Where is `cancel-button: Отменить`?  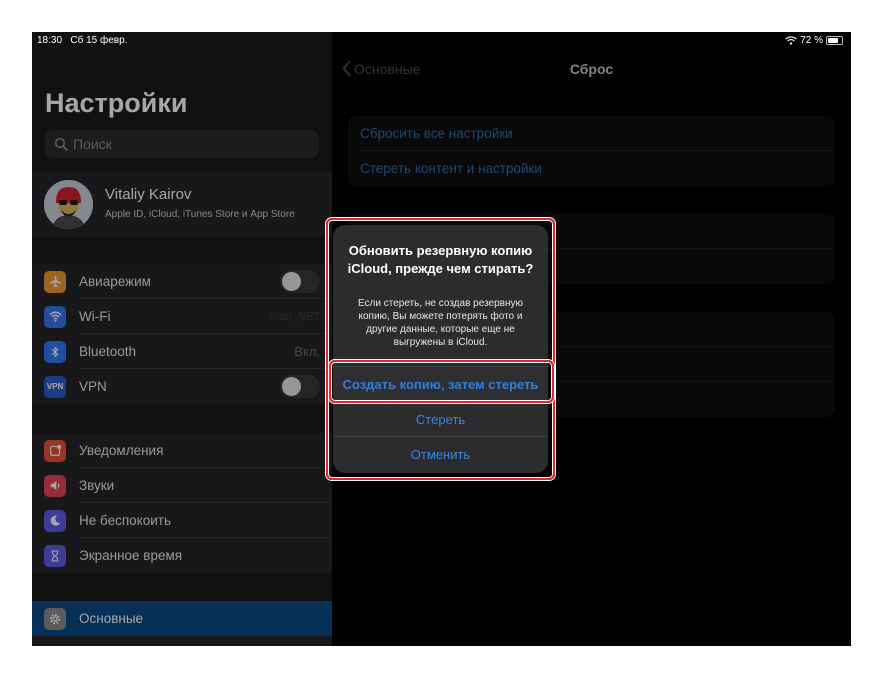 cancel-button: Отменить is located at coordinates (440, 454).